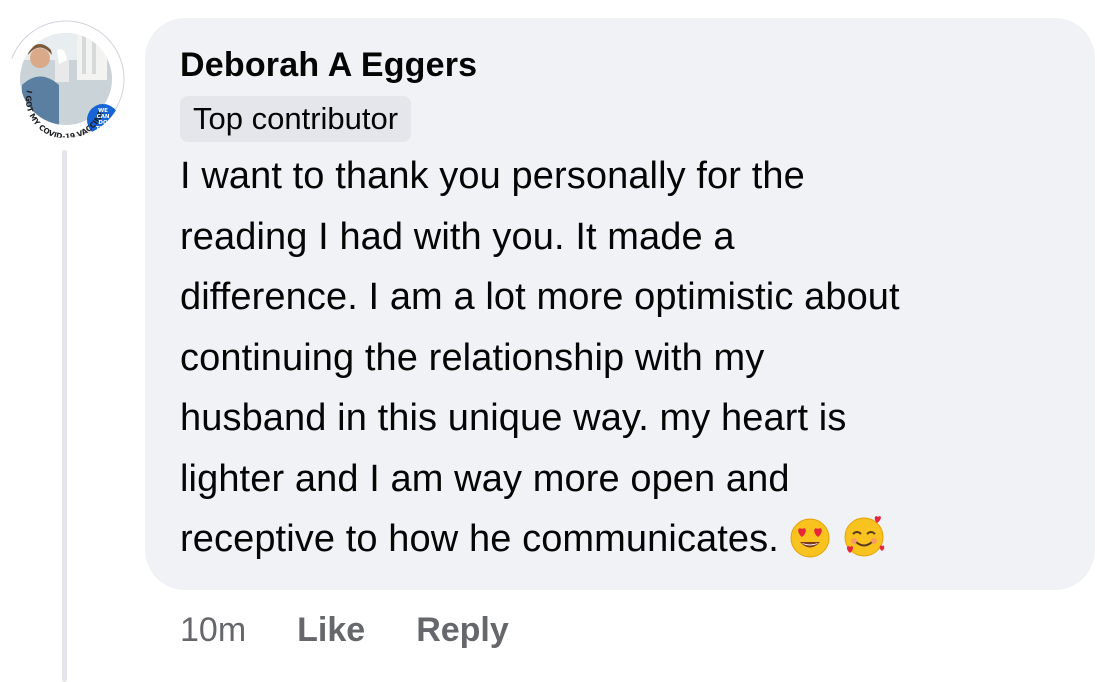  I want to click on thread-connector-line, so click(64, 416).